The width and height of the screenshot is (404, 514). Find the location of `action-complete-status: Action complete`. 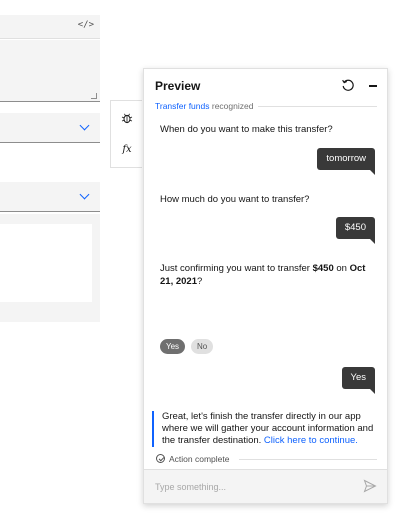

action-complete-status: Action complete is located at coordinates (192, 459).